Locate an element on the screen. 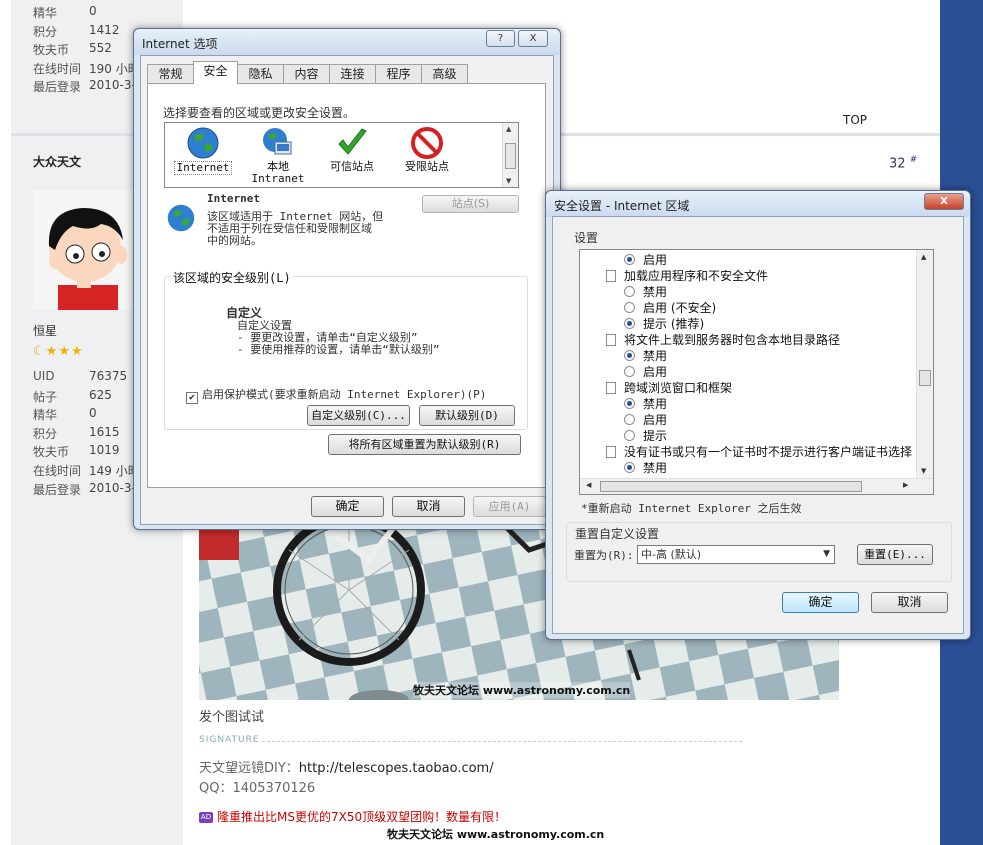 The image size is (983, 845). star-icon: ★ is located at coordinates (64, 351).